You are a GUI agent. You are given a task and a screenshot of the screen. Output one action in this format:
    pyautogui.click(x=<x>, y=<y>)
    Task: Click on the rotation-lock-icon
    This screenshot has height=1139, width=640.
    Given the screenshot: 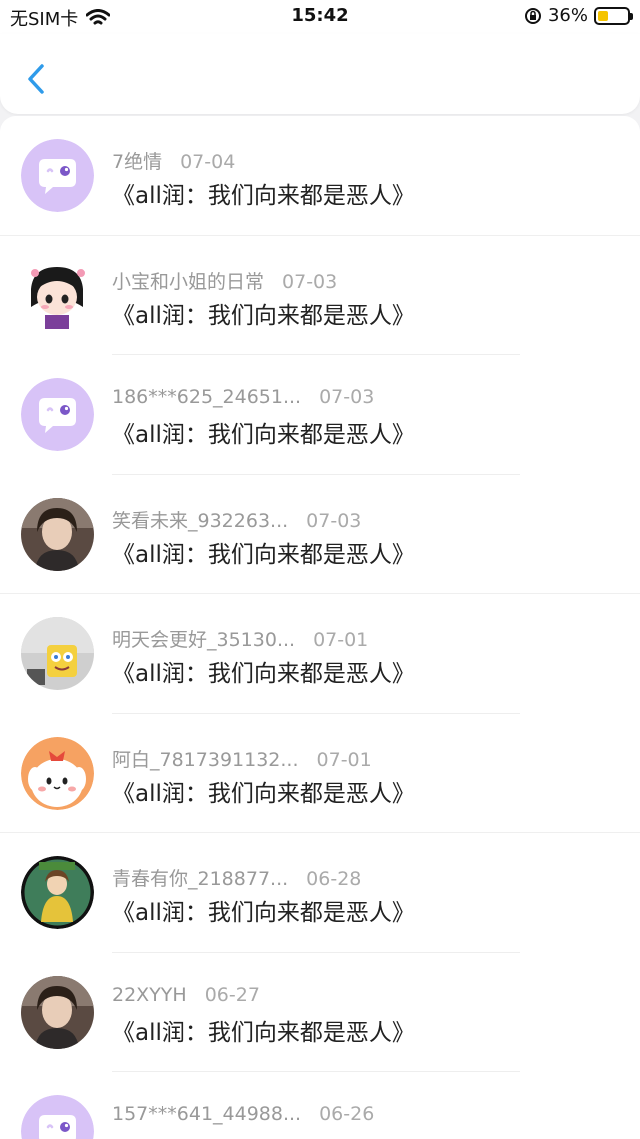 What is the action you would take?
    pyautogui.click(x=532, y=15)
    